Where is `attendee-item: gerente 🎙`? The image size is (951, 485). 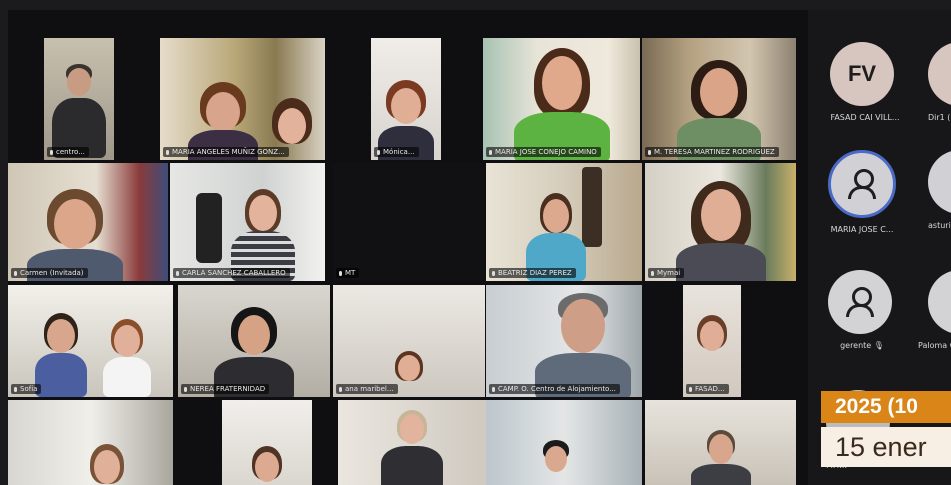
attendee-item: gerente 🎙 is located at coordinates (862, 310).